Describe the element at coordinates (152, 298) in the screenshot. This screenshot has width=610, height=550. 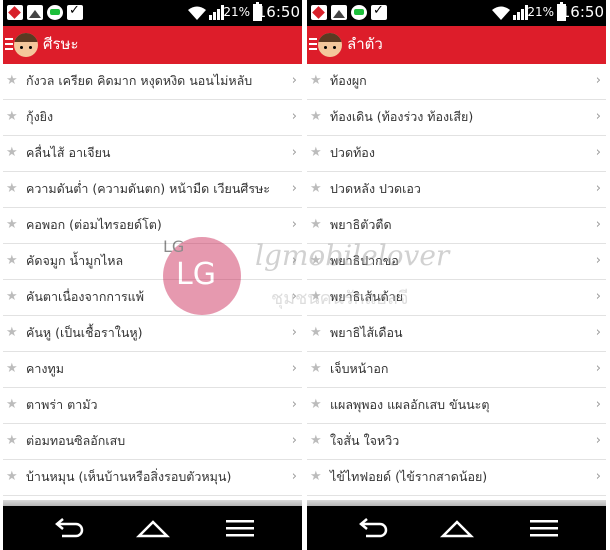
I see `list-item: ★ คันตาเนื่องจากการแพ้ ›` at that location.